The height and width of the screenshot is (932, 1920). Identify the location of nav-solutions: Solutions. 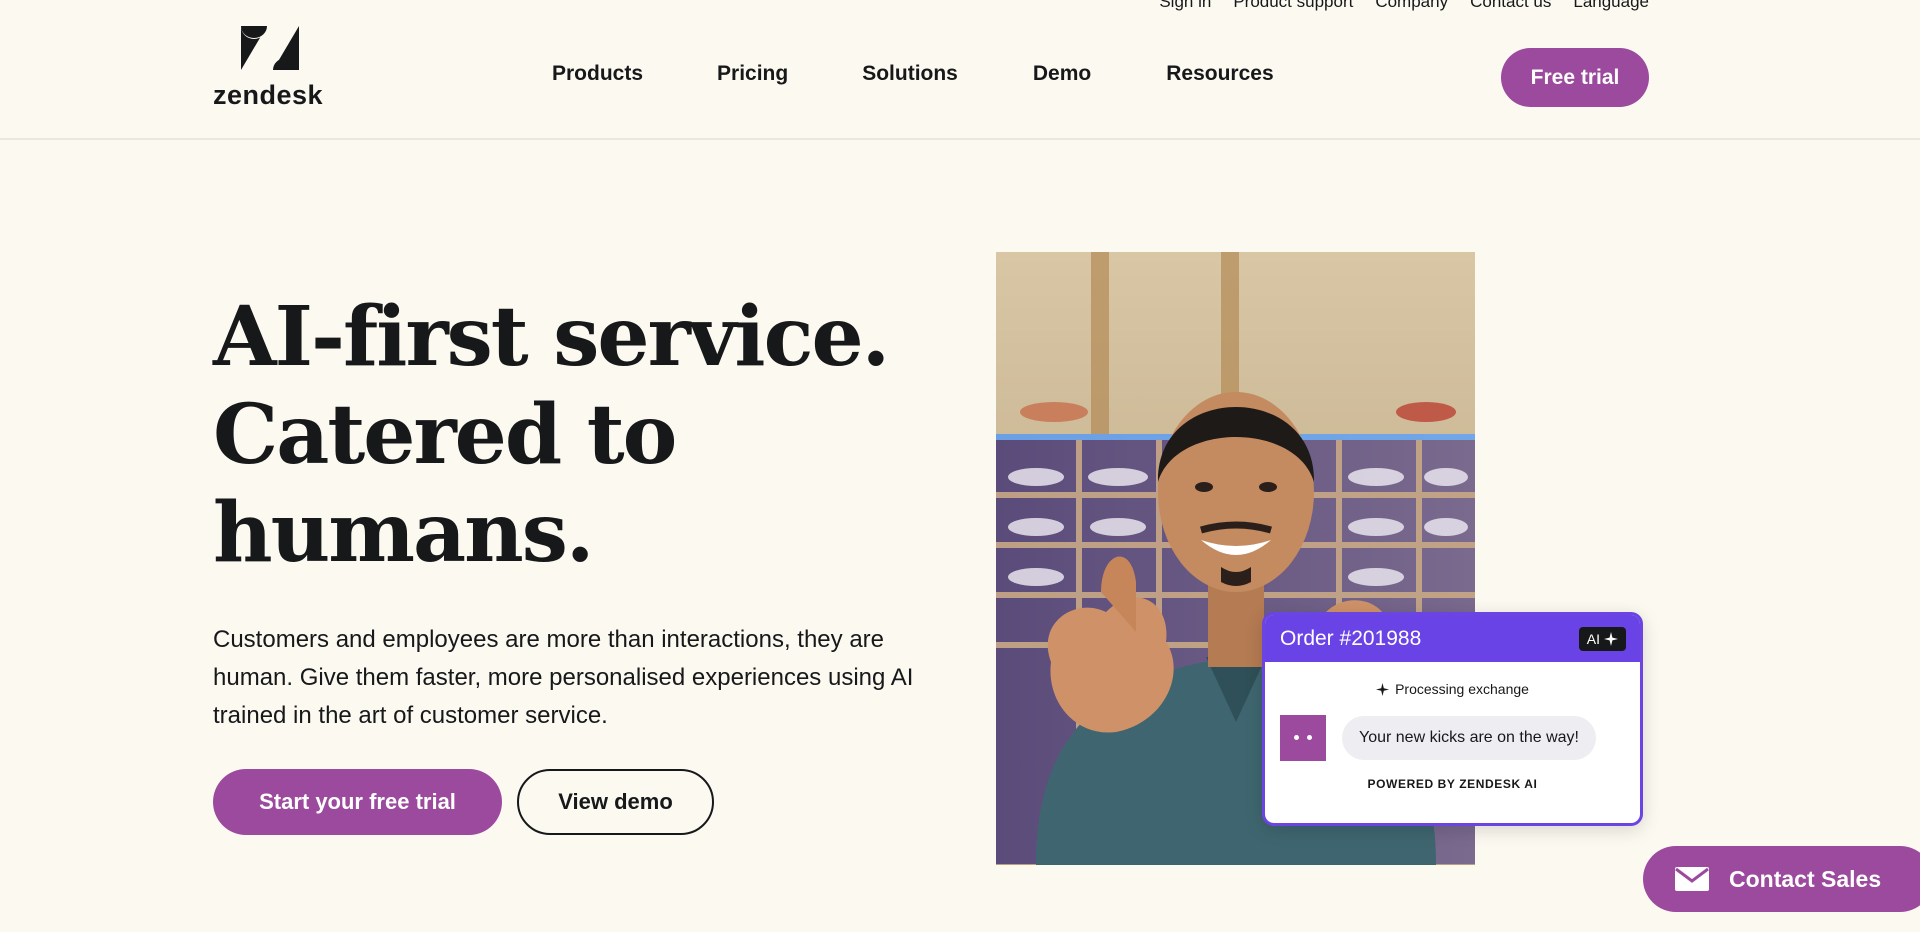
(910, 74).